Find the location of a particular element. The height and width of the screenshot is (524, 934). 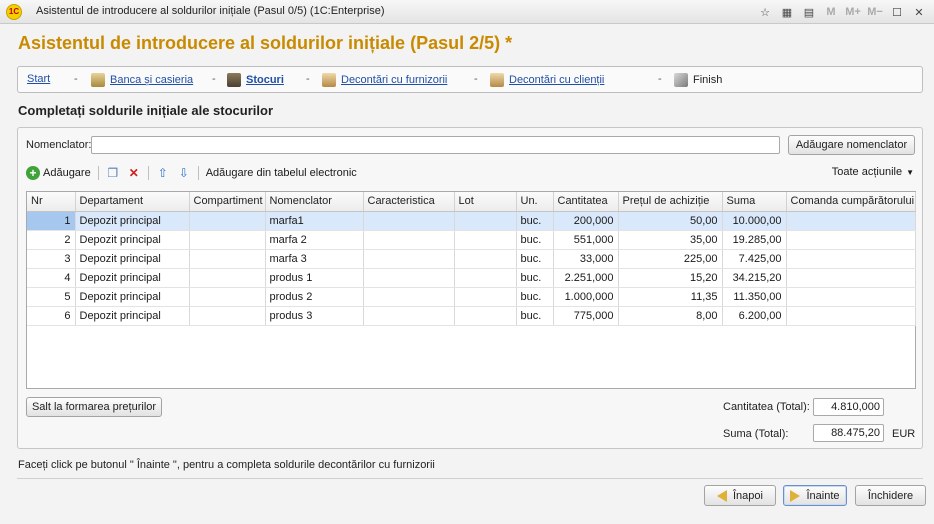

column-header: Departament is located at coordinates (132, 202).